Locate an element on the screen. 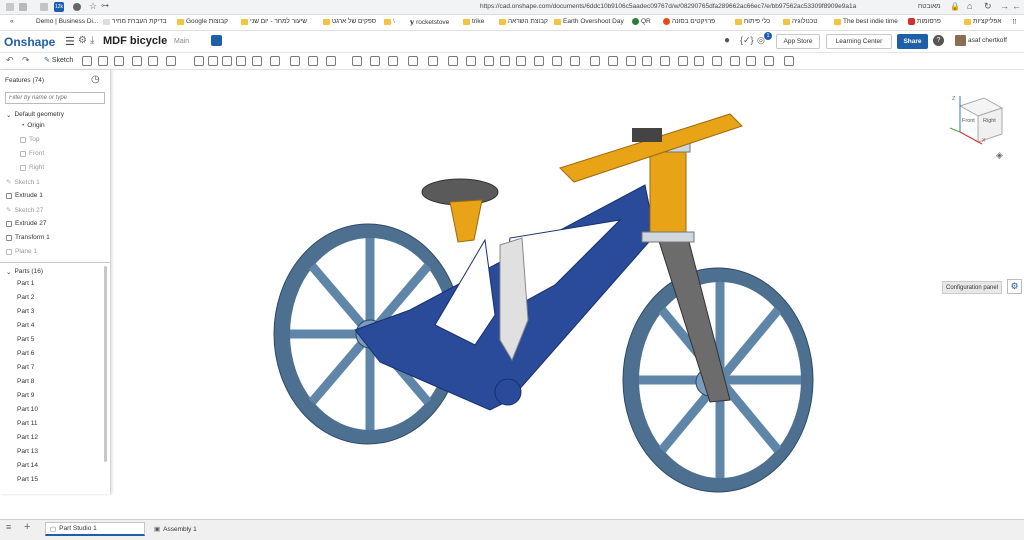  tab-manager-icon: ≡ is located at coordinates (8, 527).